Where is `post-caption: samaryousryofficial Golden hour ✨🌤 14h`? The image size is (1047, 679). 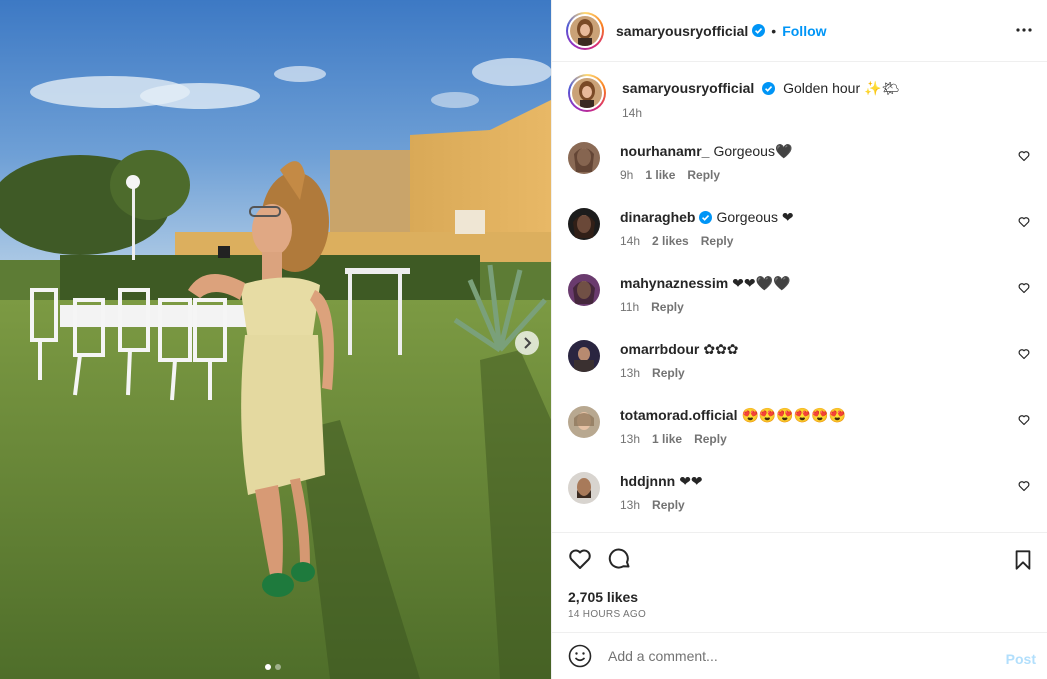 post-caption: samaryousryofficial Golden hour ✨🌤 14h is located at coordinates (733, 97).